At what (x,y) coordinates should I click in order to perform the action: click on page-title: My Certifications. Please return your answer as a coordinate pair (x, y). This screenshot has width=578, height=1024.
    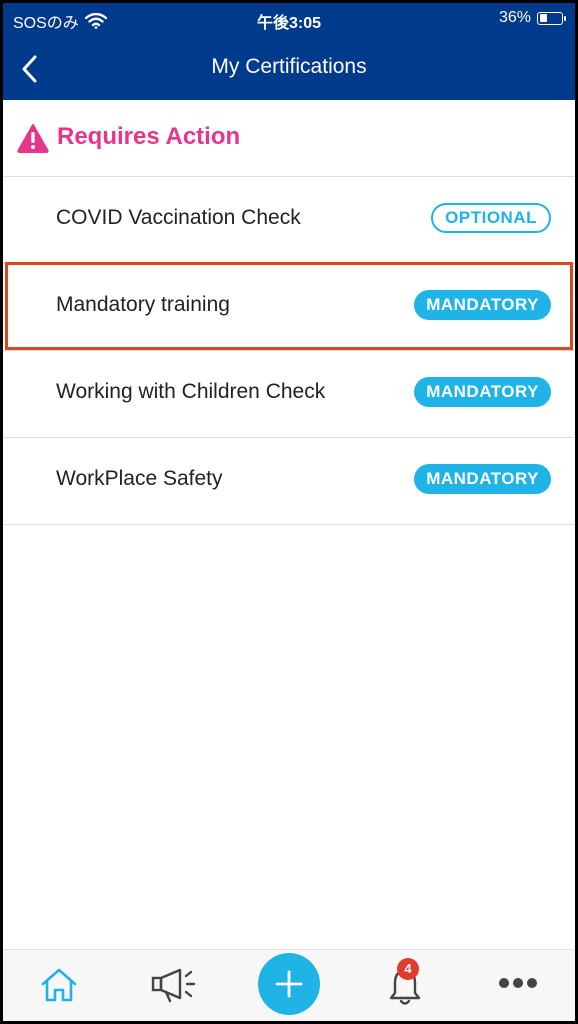
    Looking at the image, I should click on (289, 66).